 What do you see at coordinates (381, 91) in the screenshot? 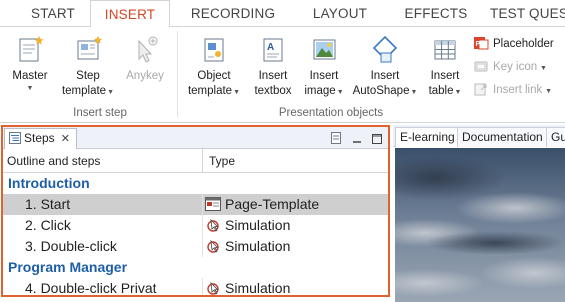
I see `insert-autoshape-label-2: AutoShape` at bounding box center [381, 91].